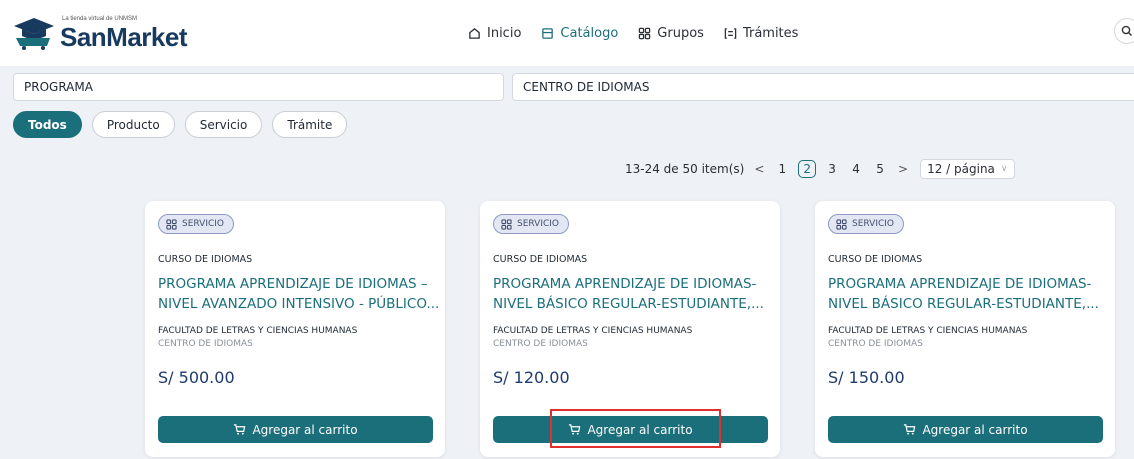  Describe the element at coordinates (47, 124) in the screenshot. I see `pill-todos: Todos` at that location.